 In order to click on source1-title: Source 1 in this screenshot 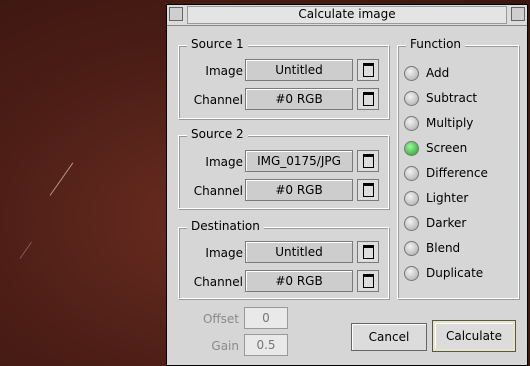, I will do `click(217, 44)`.